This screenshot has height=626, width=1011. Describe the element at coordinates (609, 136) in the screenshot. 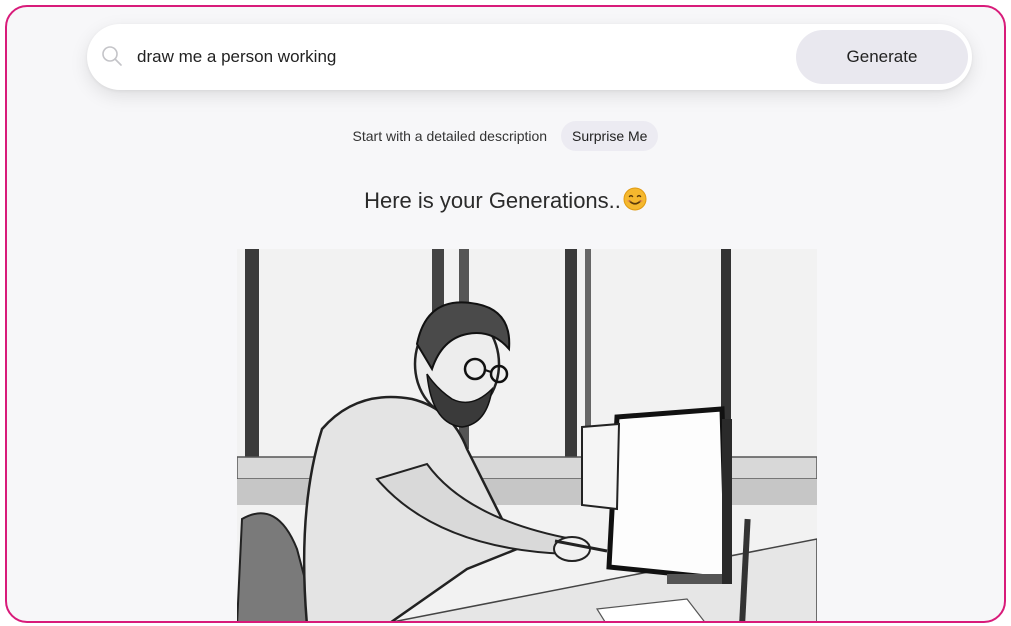

I see `surprise-me-button: Surprise Me` at that location.